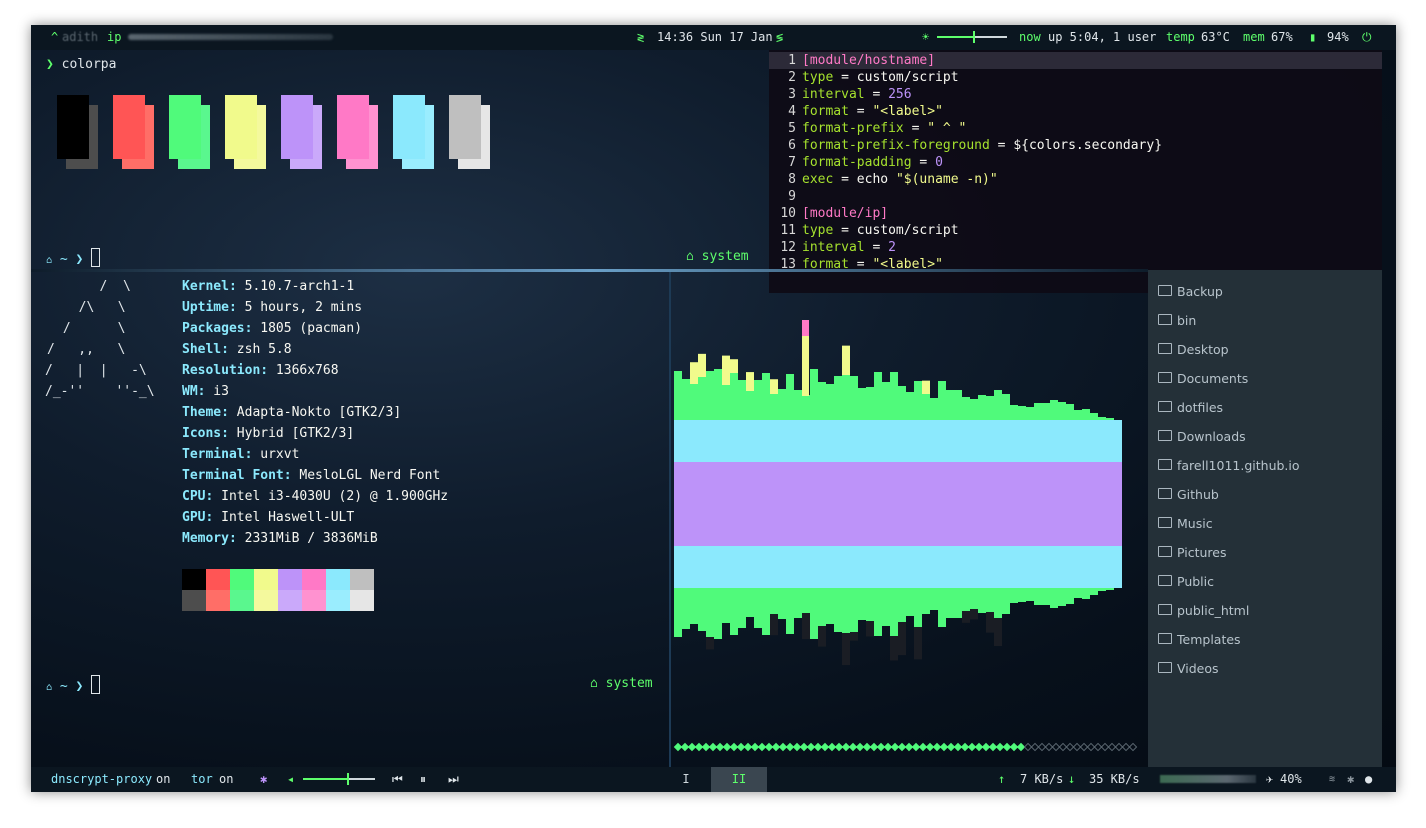 Image resolution: width=1426 pixels, height=828 pixels. I want to click on line-number: 3, so click(792, 94).